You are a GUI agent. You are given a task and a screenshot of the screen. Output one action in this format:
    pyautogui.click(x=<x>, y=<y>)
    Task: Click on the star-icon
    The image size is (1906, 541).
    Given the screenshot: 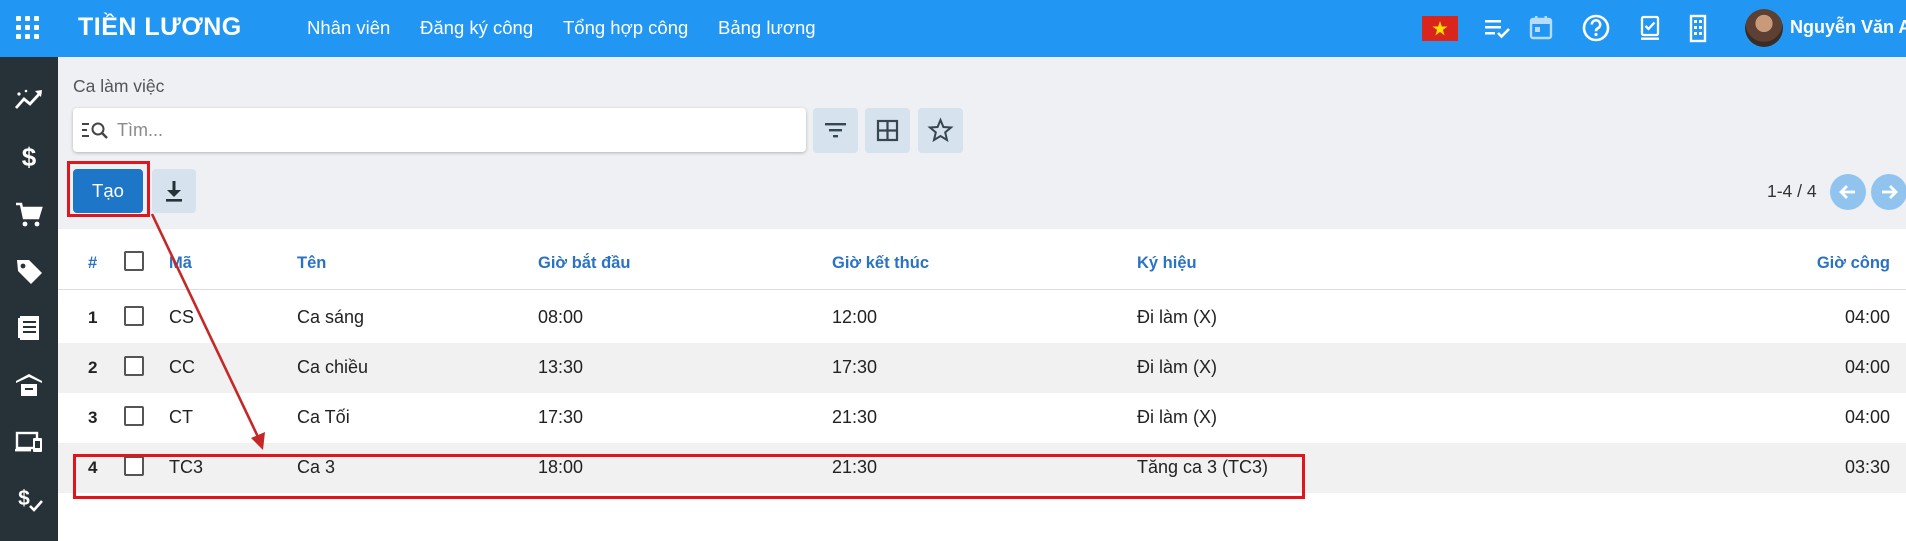 What is the action you would take?
    pyautogui.click(x=940, y=130)
    